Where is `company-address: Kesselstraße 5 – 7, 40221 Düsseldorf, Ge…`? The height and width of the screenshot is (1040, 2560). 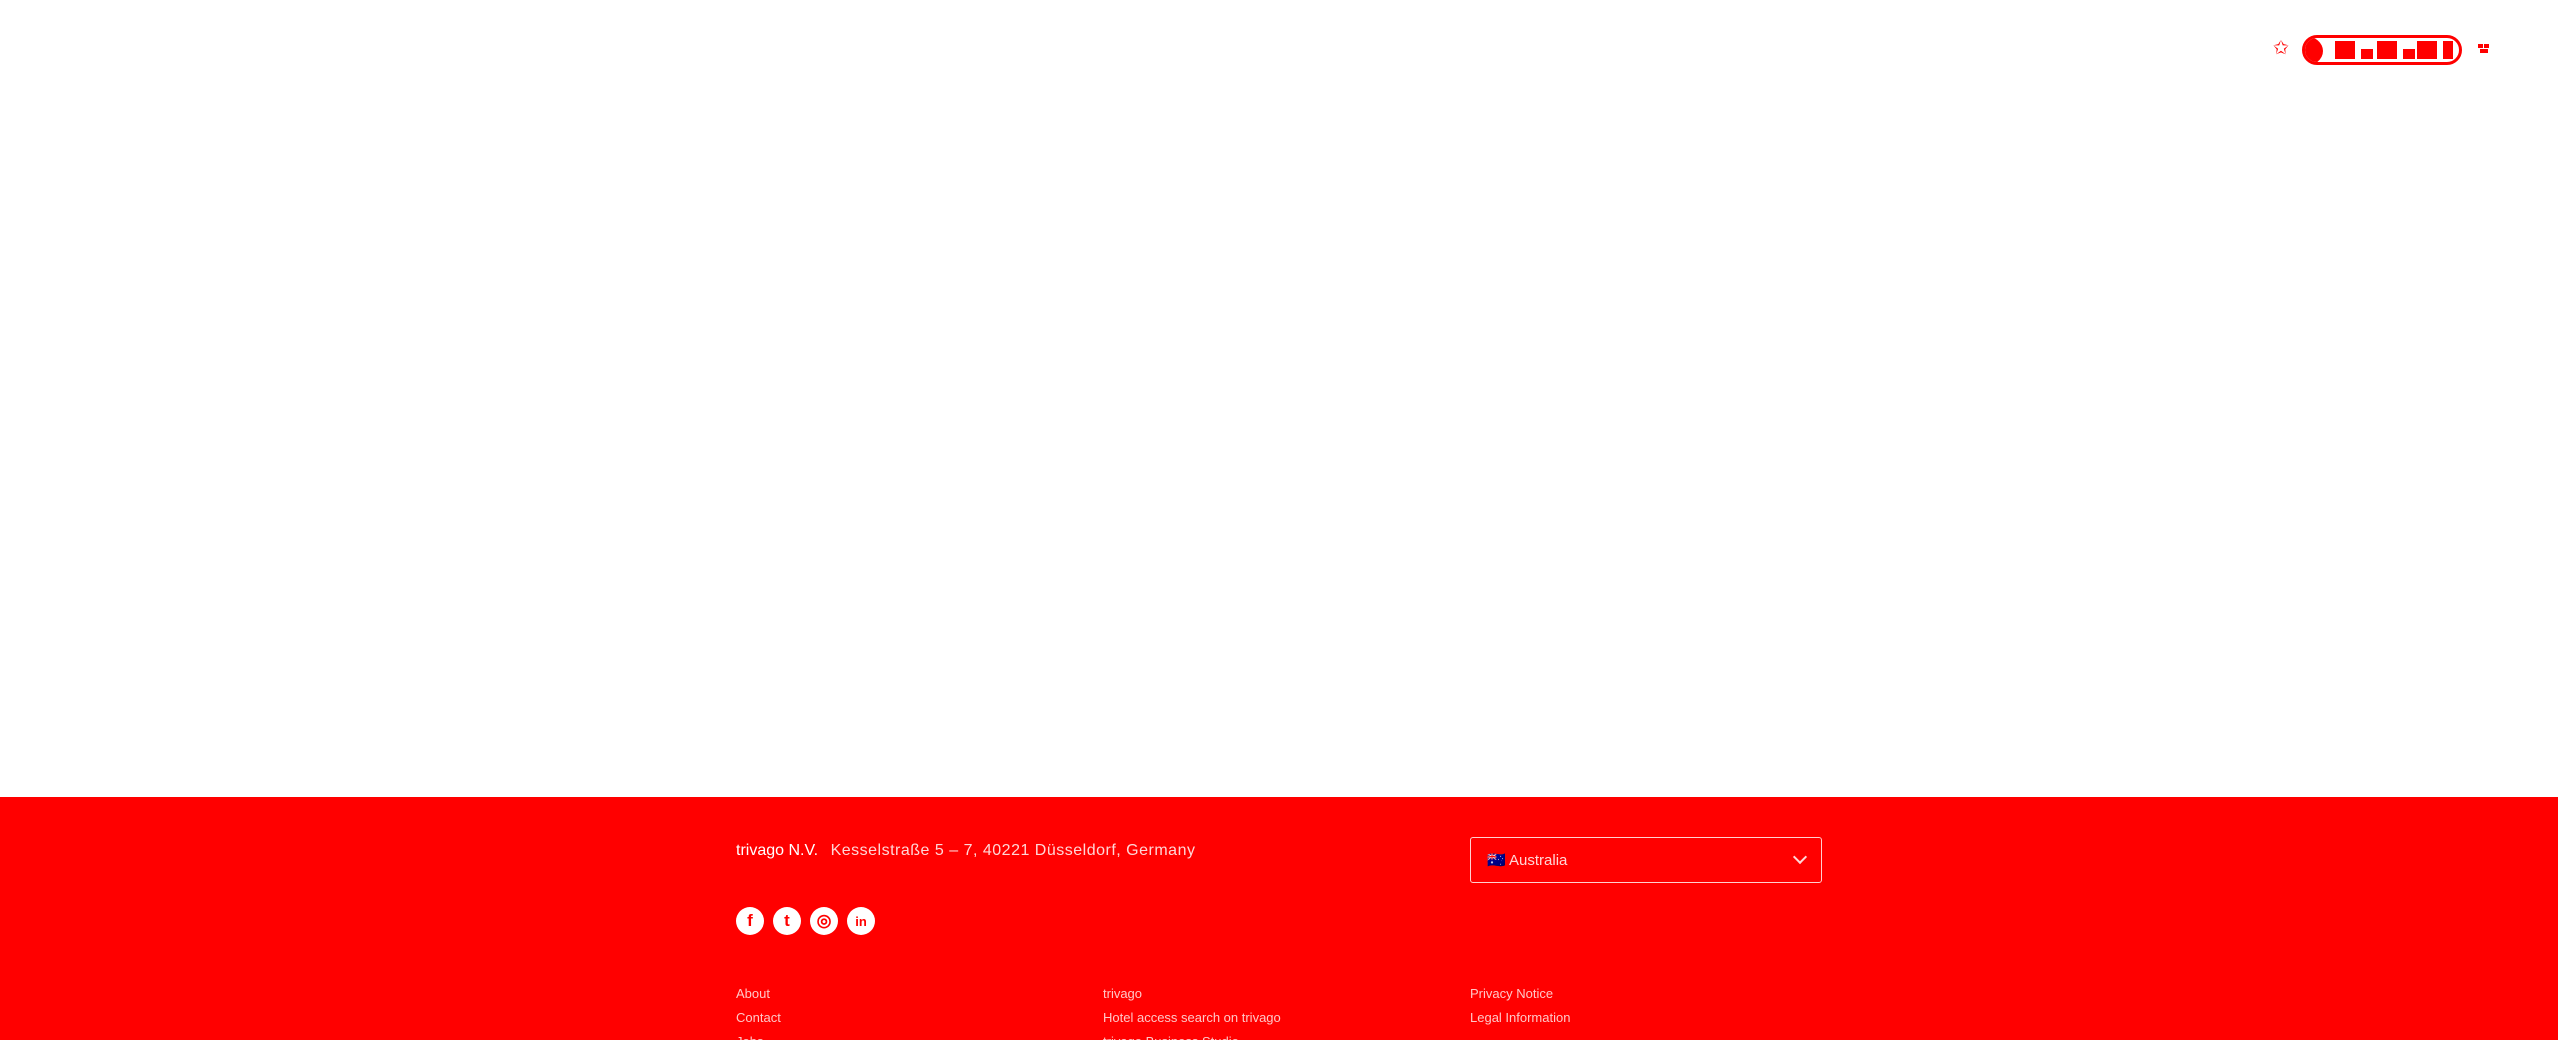
company-address: Kesselstraße 5 – 7, 40221 Düsseldorf, Ge… is located at coordinates (1013, 850).